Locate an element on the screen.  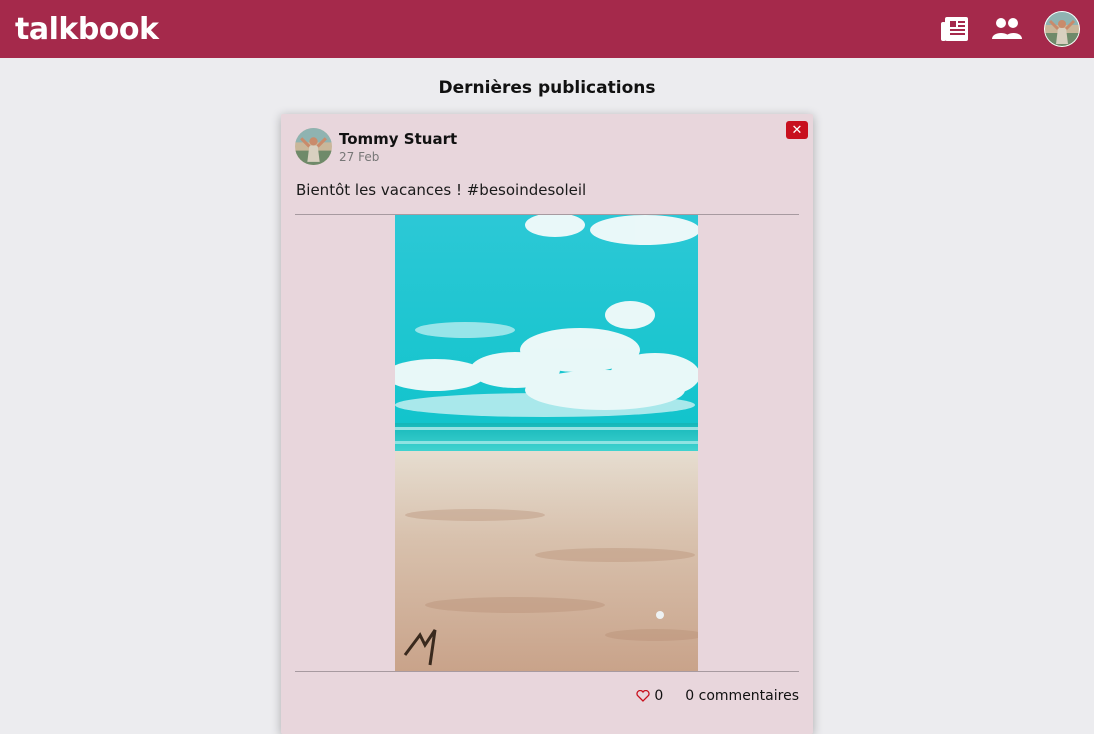
feed-title: Dernières publications is located at coordinates (547, 88).